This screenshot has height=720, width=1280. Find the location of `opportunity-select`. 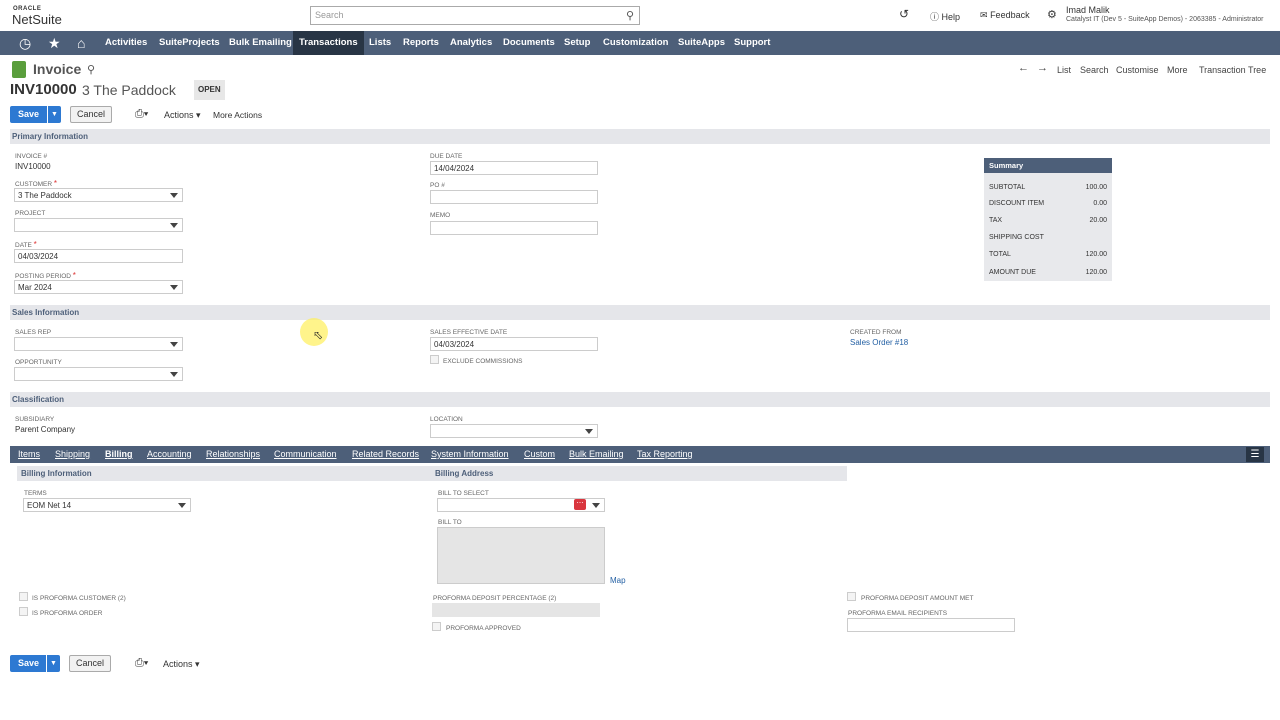

opportunity-select is located at coordinates (98, 374).